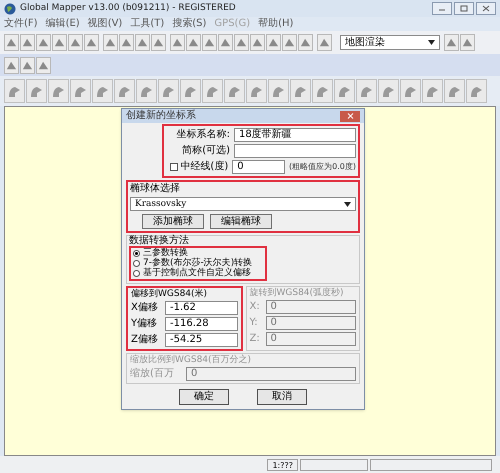 The width and height of the screenshot is (500, 473). What do you see at coordinates (198, 253) in the screenshot?
I see `radio-option: 三参数转换` at bounding box center [198, 253].